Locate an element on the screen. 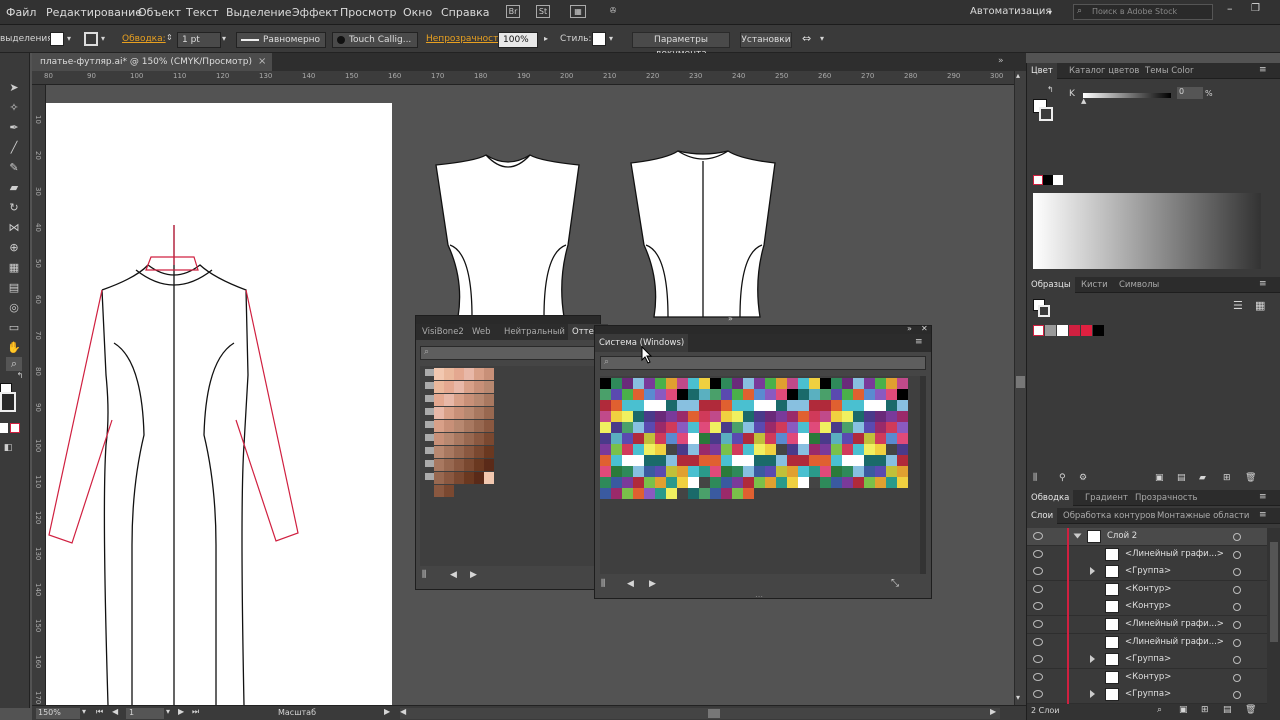 This screenshot has height=720, width=1280. stock-search-input: ⌕ Поиск в Adobe Stock is located at coordinates (1143, 12).